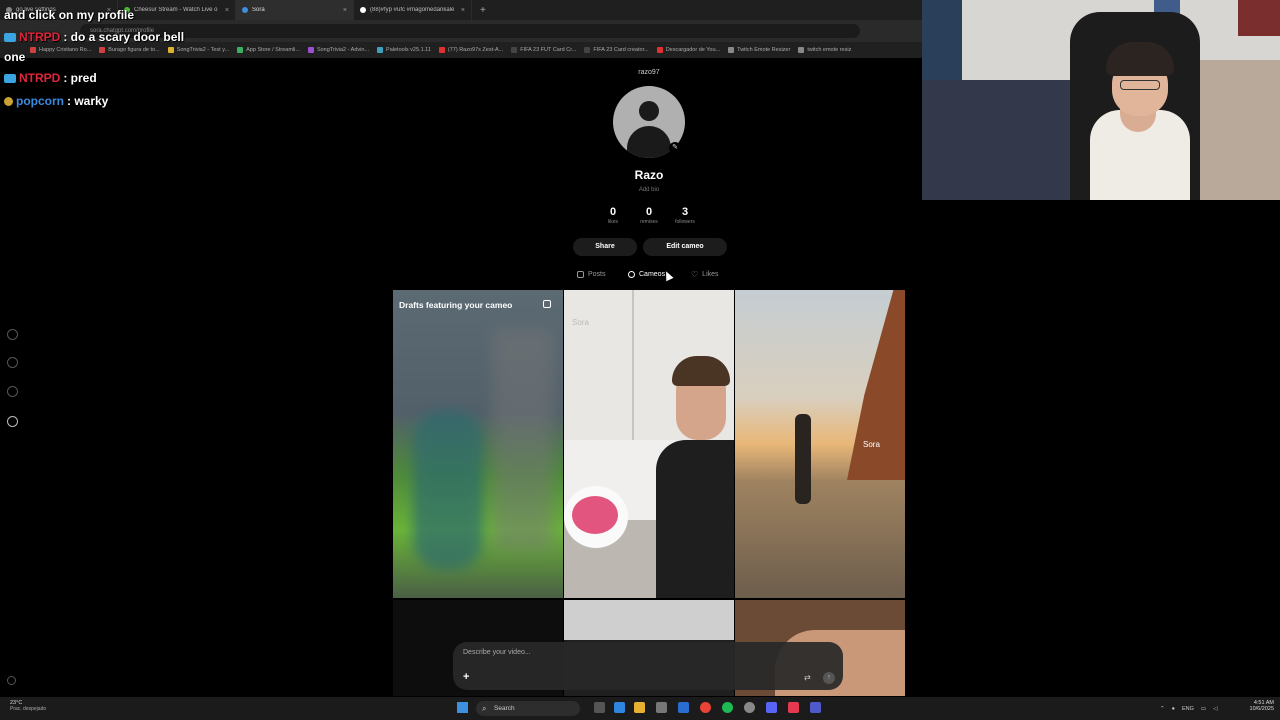 This screenshot has width=1280, height=720. Describe the element at coordinates (466, 677) in the screenshot. I see `add-media-button: +` at that location.